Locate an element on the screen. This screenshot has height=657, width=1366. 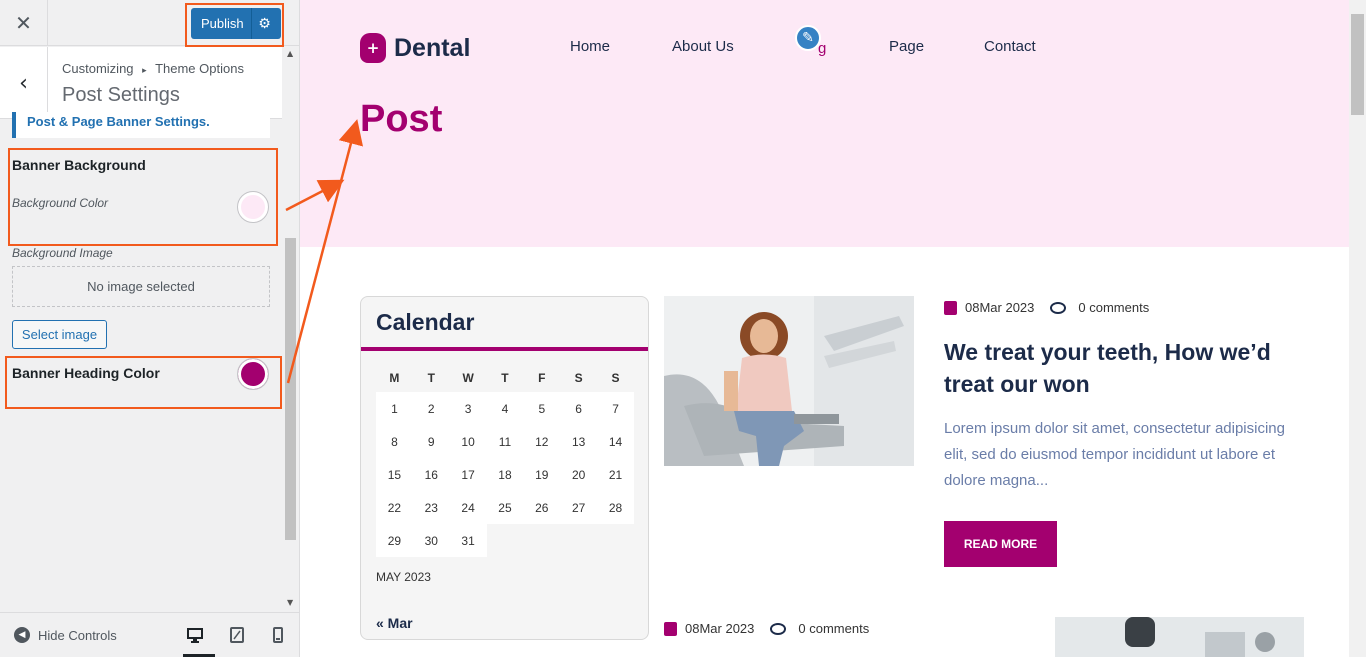
site-logo: + Dental is located at coordinates (415, 48).